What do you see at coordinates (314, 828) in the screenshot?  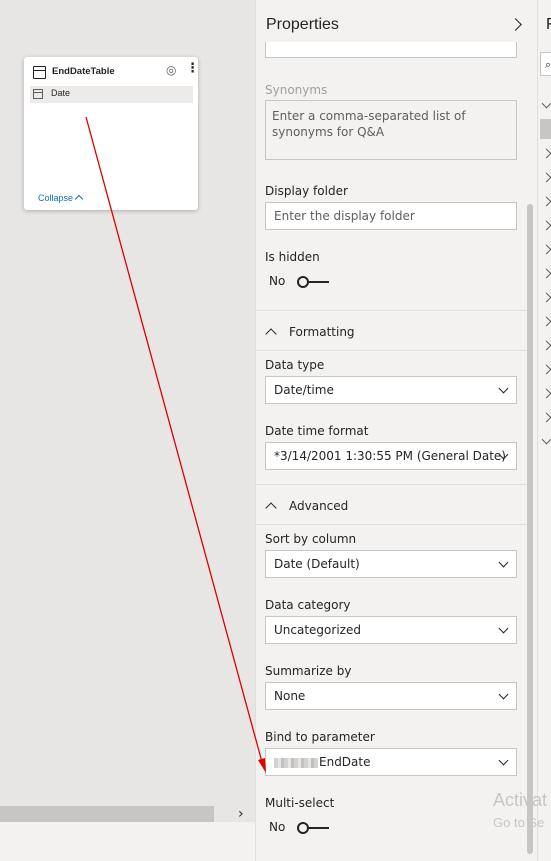 I see `multi-select-toggle` at bounding box center [314, 828].